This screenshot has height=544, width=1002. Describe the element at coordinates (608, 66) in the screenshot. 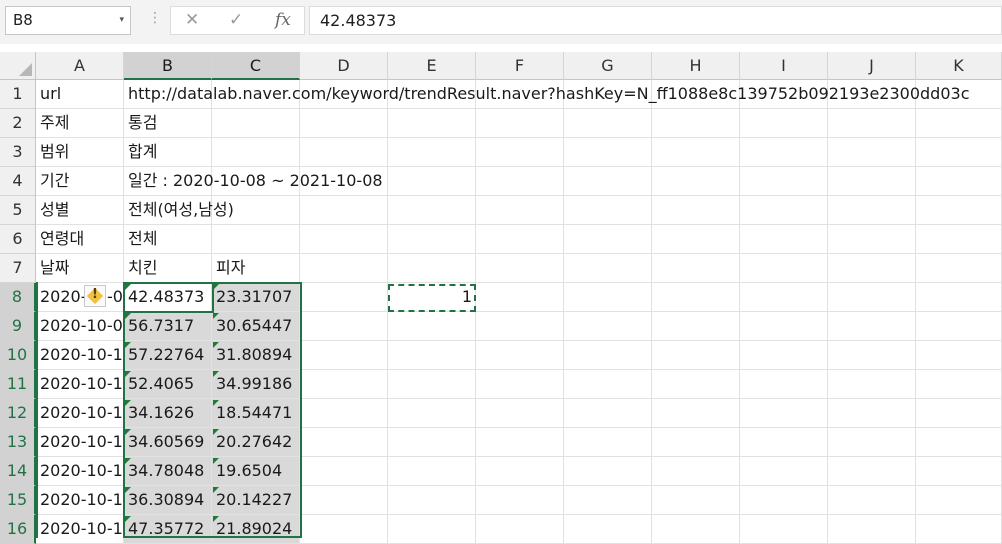

I see `column-header-g: G` at that location.